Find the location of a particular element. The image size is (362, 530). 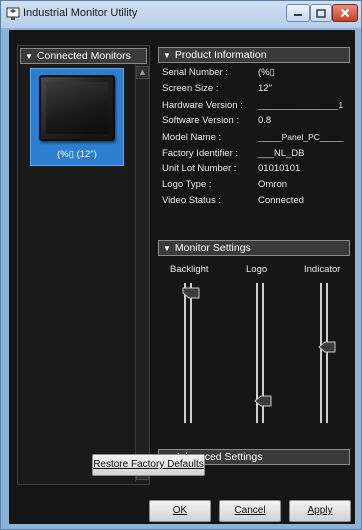

monitor-app-icon is located at coordinates (13, 13).